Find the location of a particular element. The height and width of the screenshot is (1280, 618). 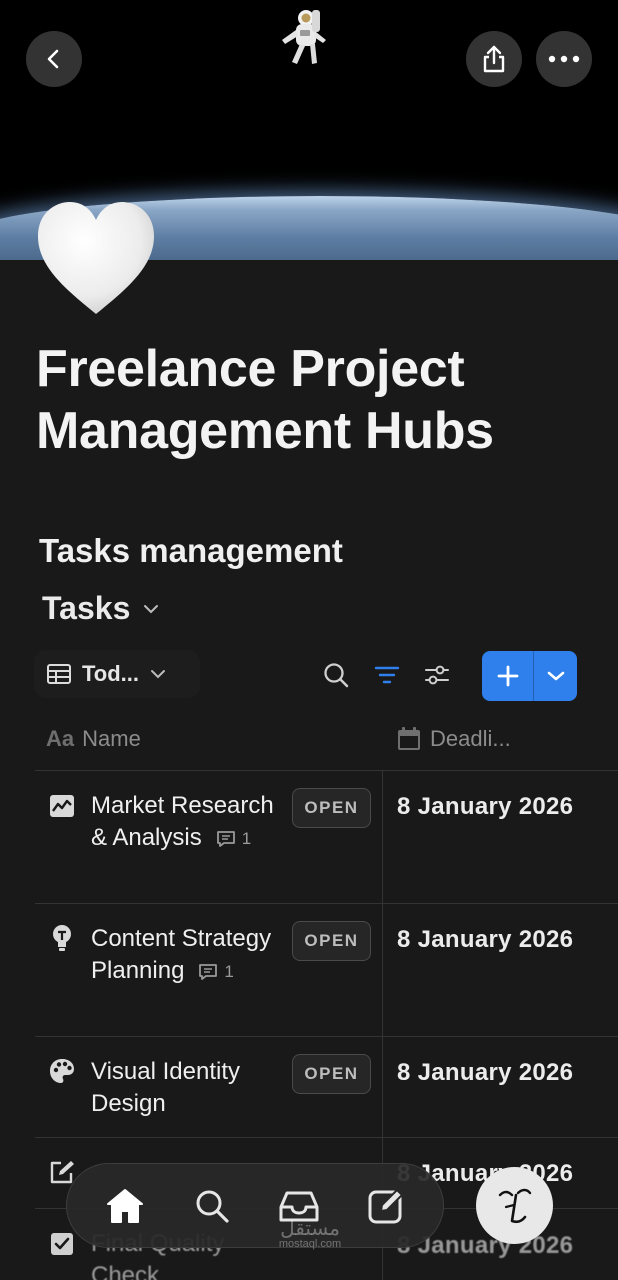

plus-icon is located at coordinates (507, 676).